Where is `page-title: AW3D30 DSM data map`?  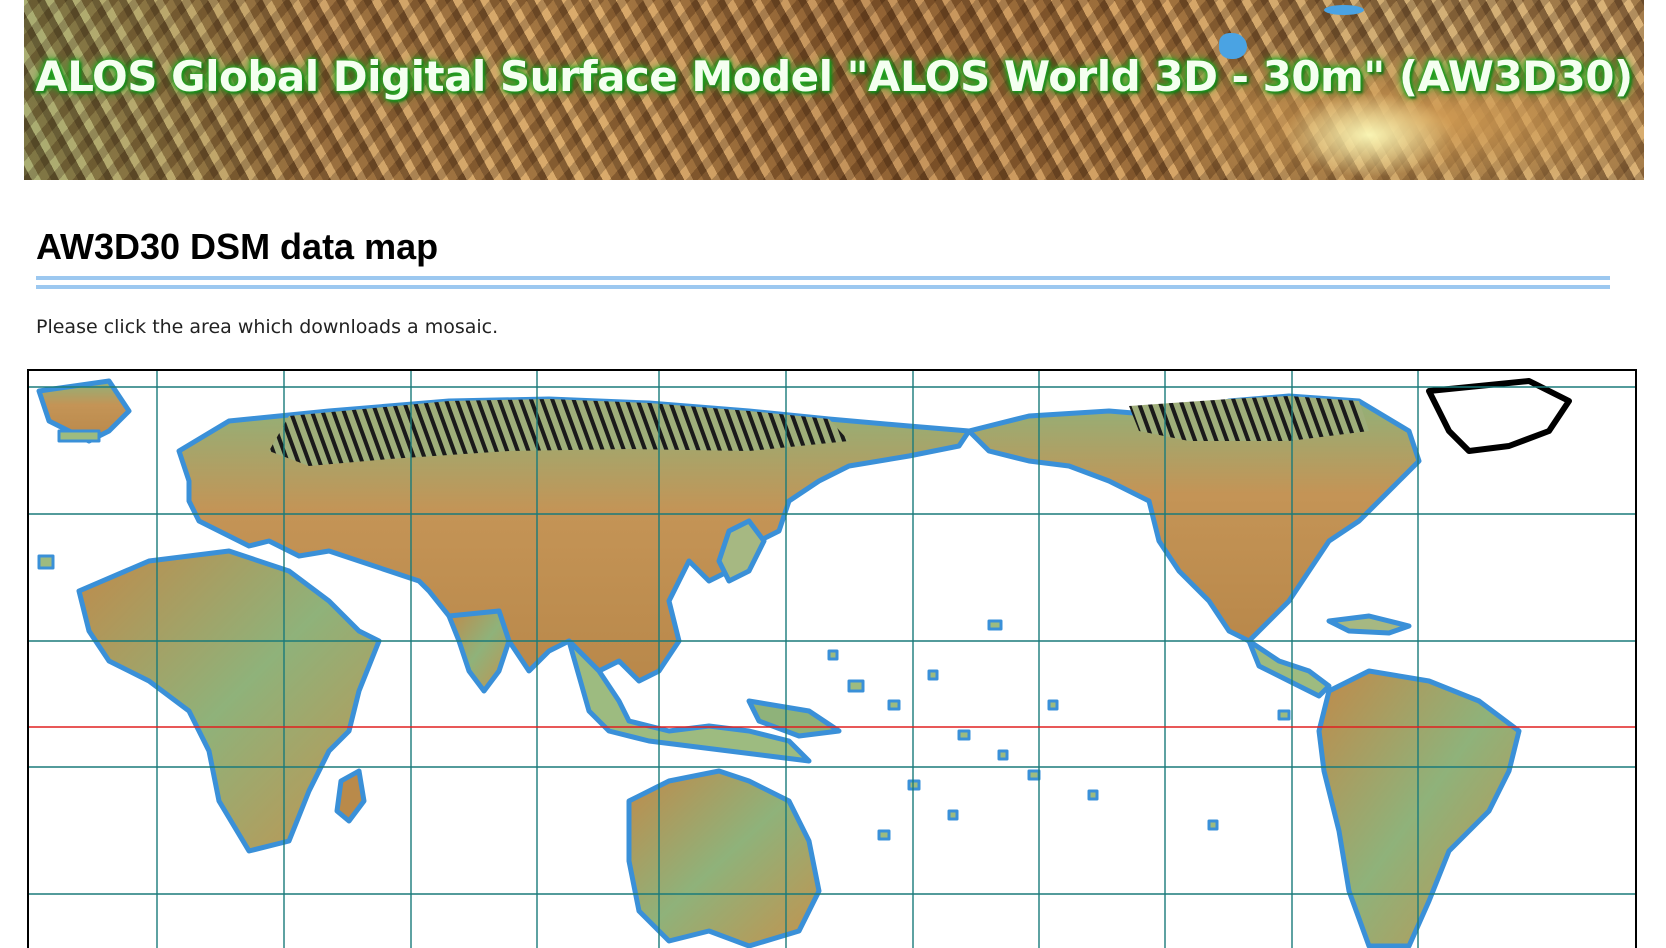
page-title: AW3D30 DSM data map is located at coordinates (237, 246).